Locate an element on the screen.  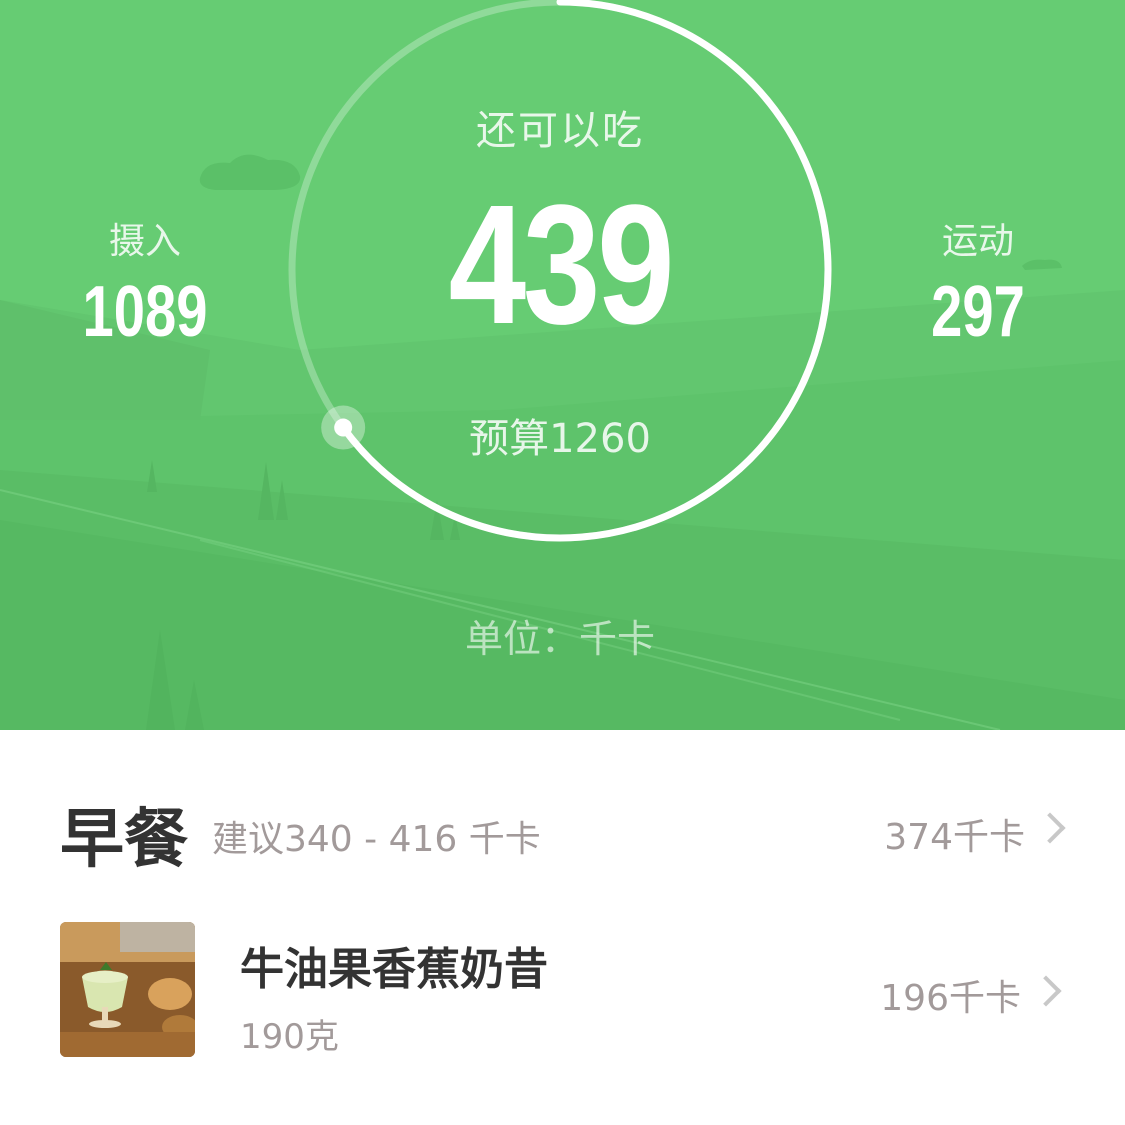
food-name: 牛油果香蕉奶昔 is located at coordinates (394, 969).